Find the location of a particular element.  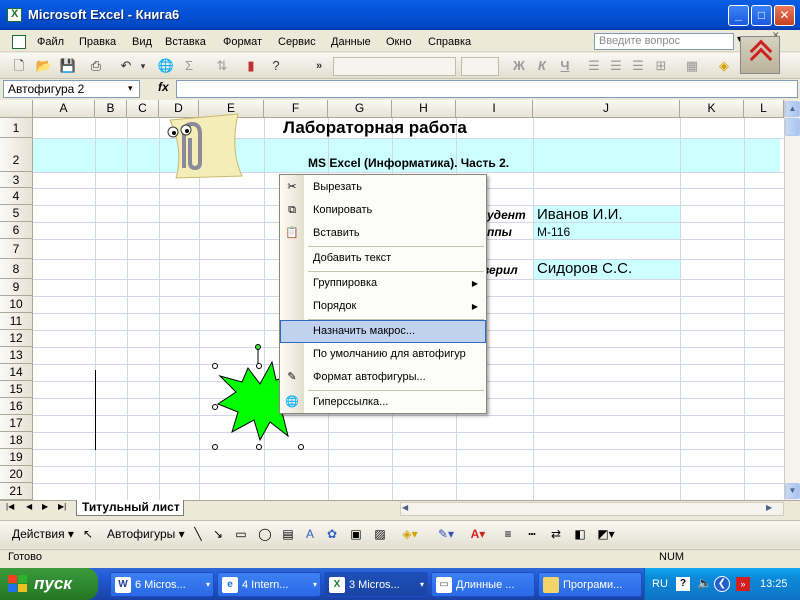

row-header-12: 12 is located at coordinates (16, 338).